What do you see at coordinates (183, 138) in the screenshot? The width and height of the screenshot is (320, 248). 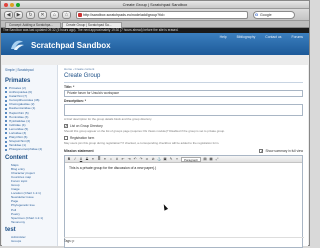 I see `registration-option: Registration form` at bounding box center [183, 138].